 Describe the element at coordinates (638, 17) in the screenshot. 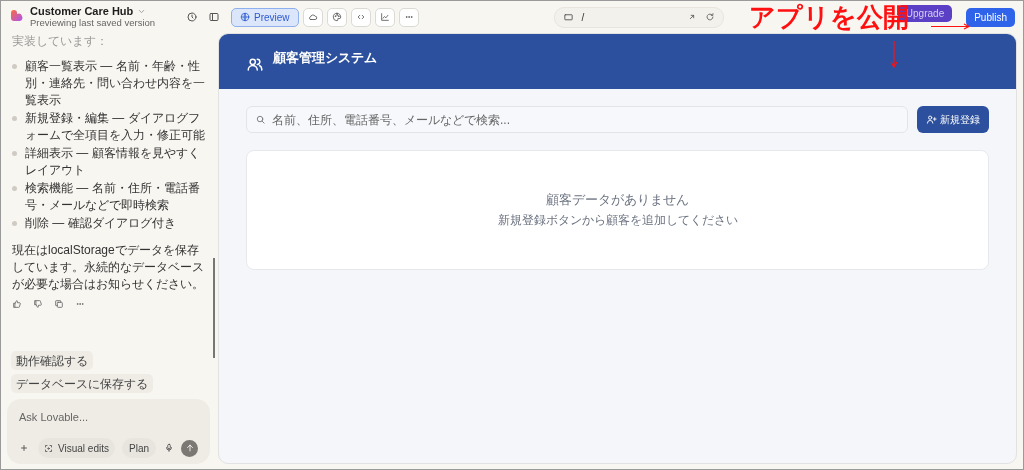

I see `address-bar: /` at that location.